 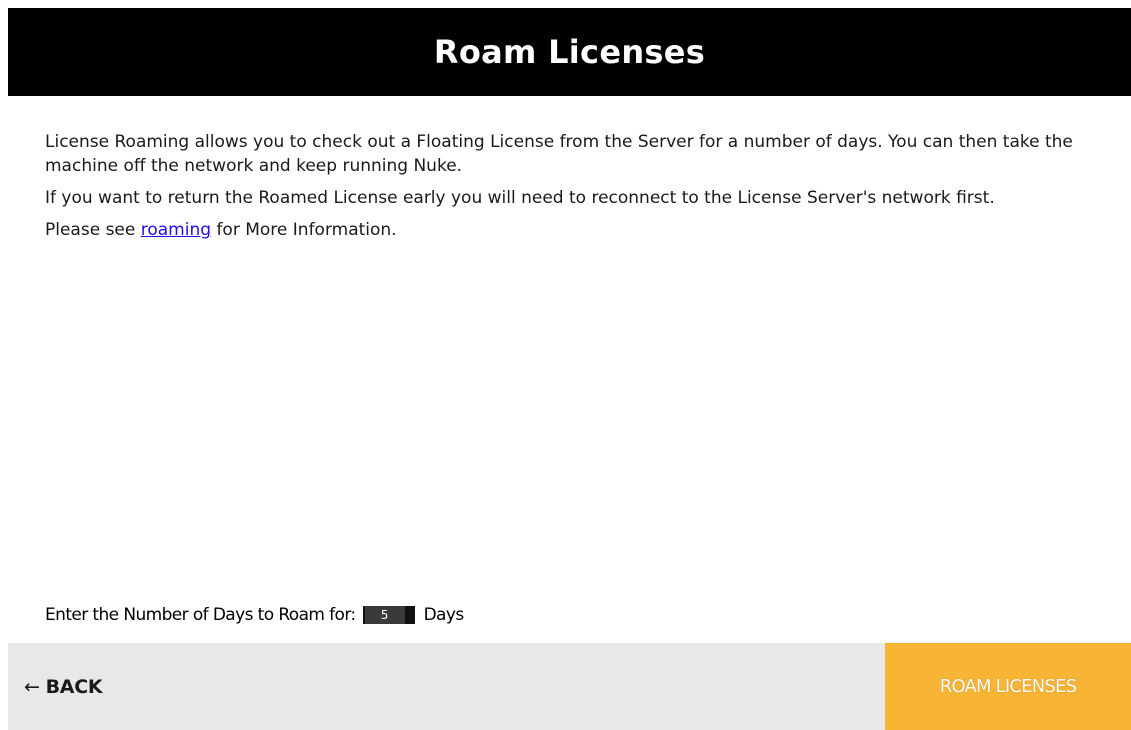 I want to click on page-title: Roam Licenses, so click(x=569, y=52).